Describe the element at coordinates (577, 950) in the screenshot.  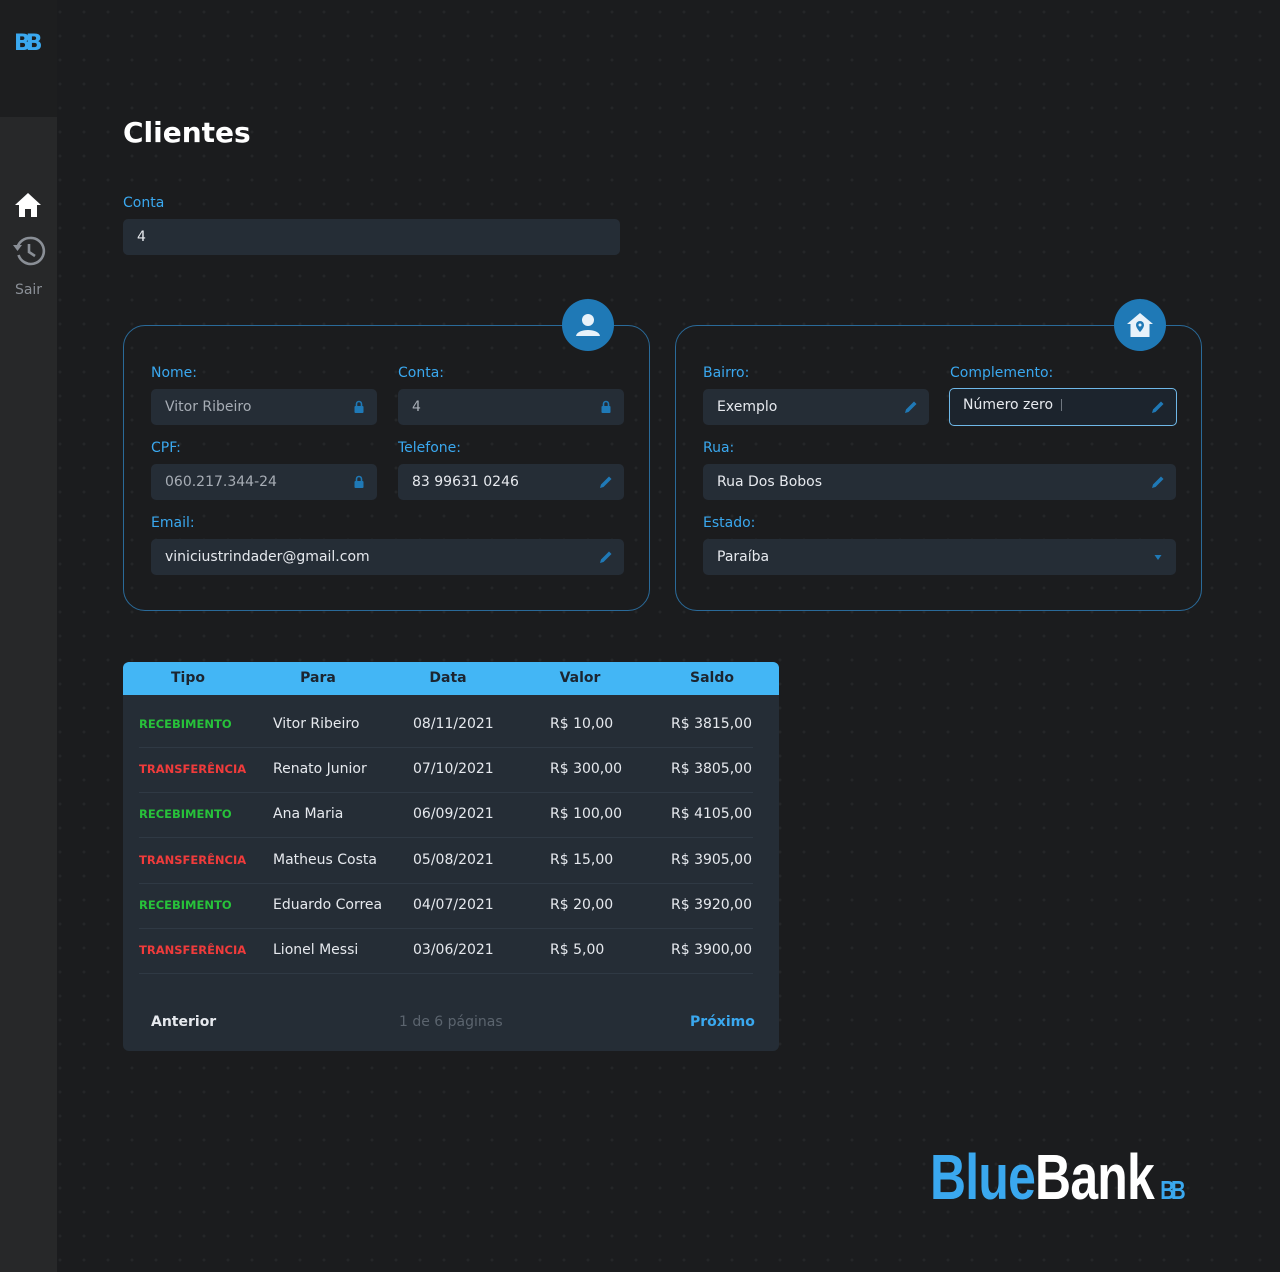
I see `row-amount: R$ 5,00` at that location.